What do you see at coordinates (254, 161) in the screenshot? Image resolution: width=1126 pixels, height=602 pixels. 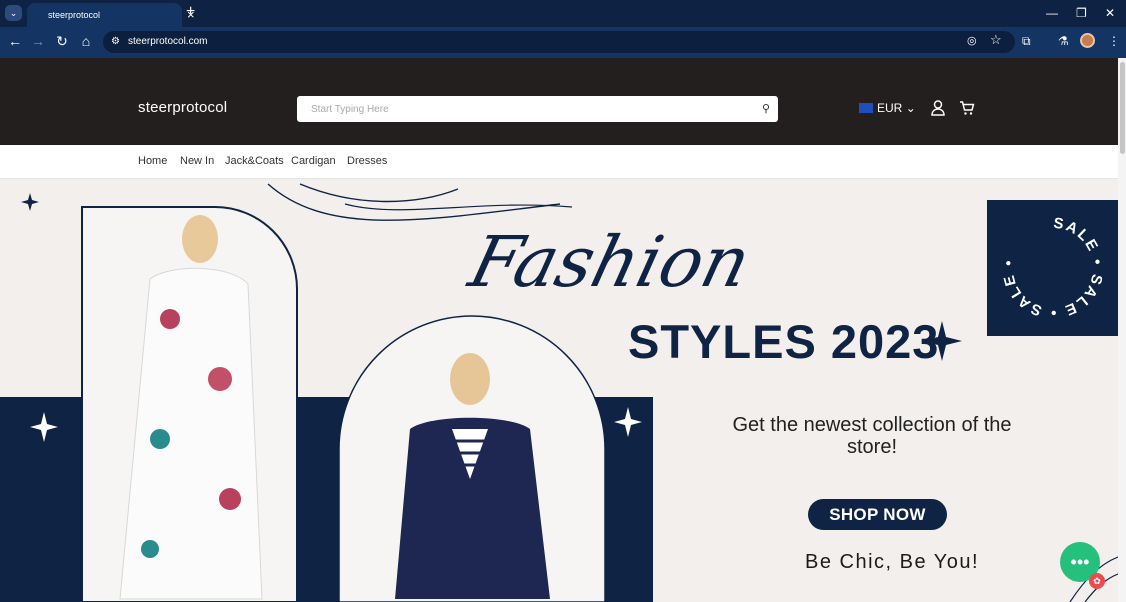 I see `nav-jack-coats: Jack&Coats` at bounding box center [254, 161].